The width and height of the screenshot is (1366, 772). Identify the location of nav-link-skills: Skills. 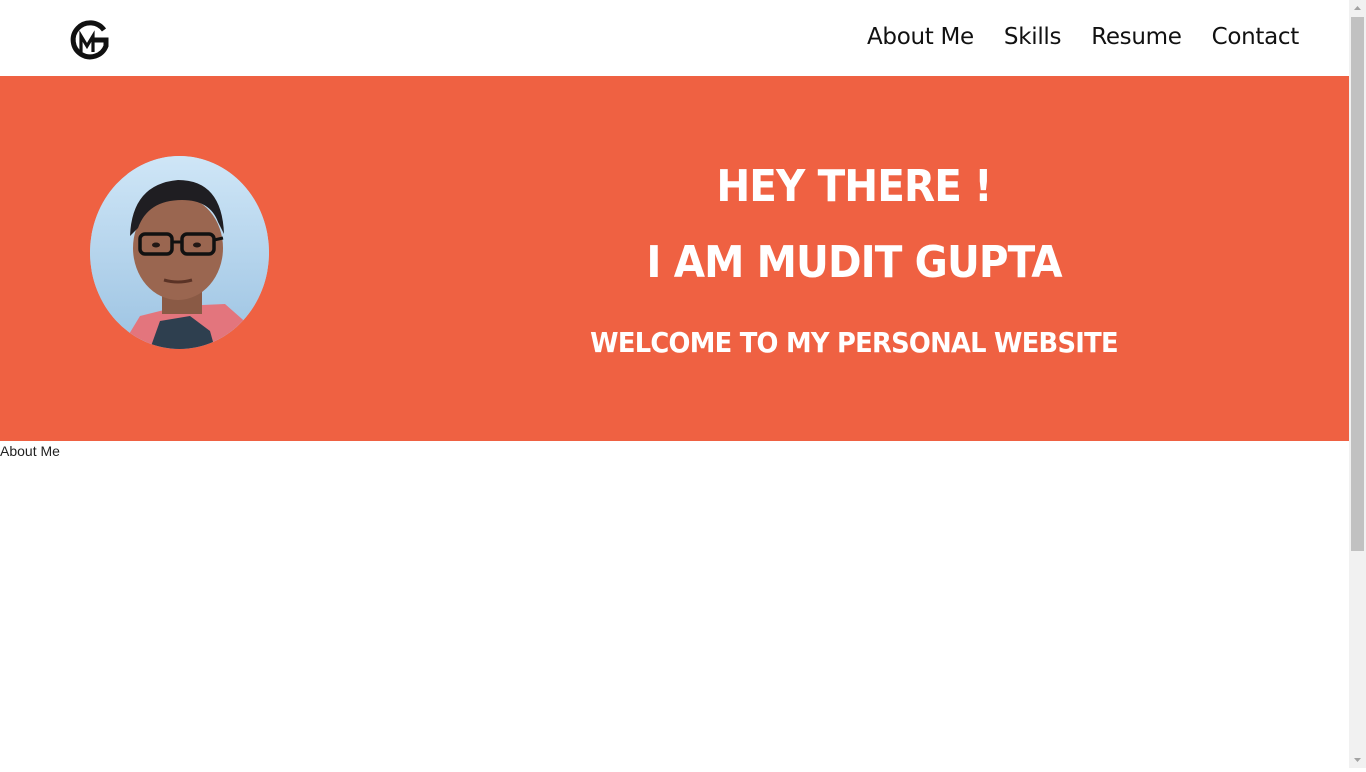
(1033, 37).